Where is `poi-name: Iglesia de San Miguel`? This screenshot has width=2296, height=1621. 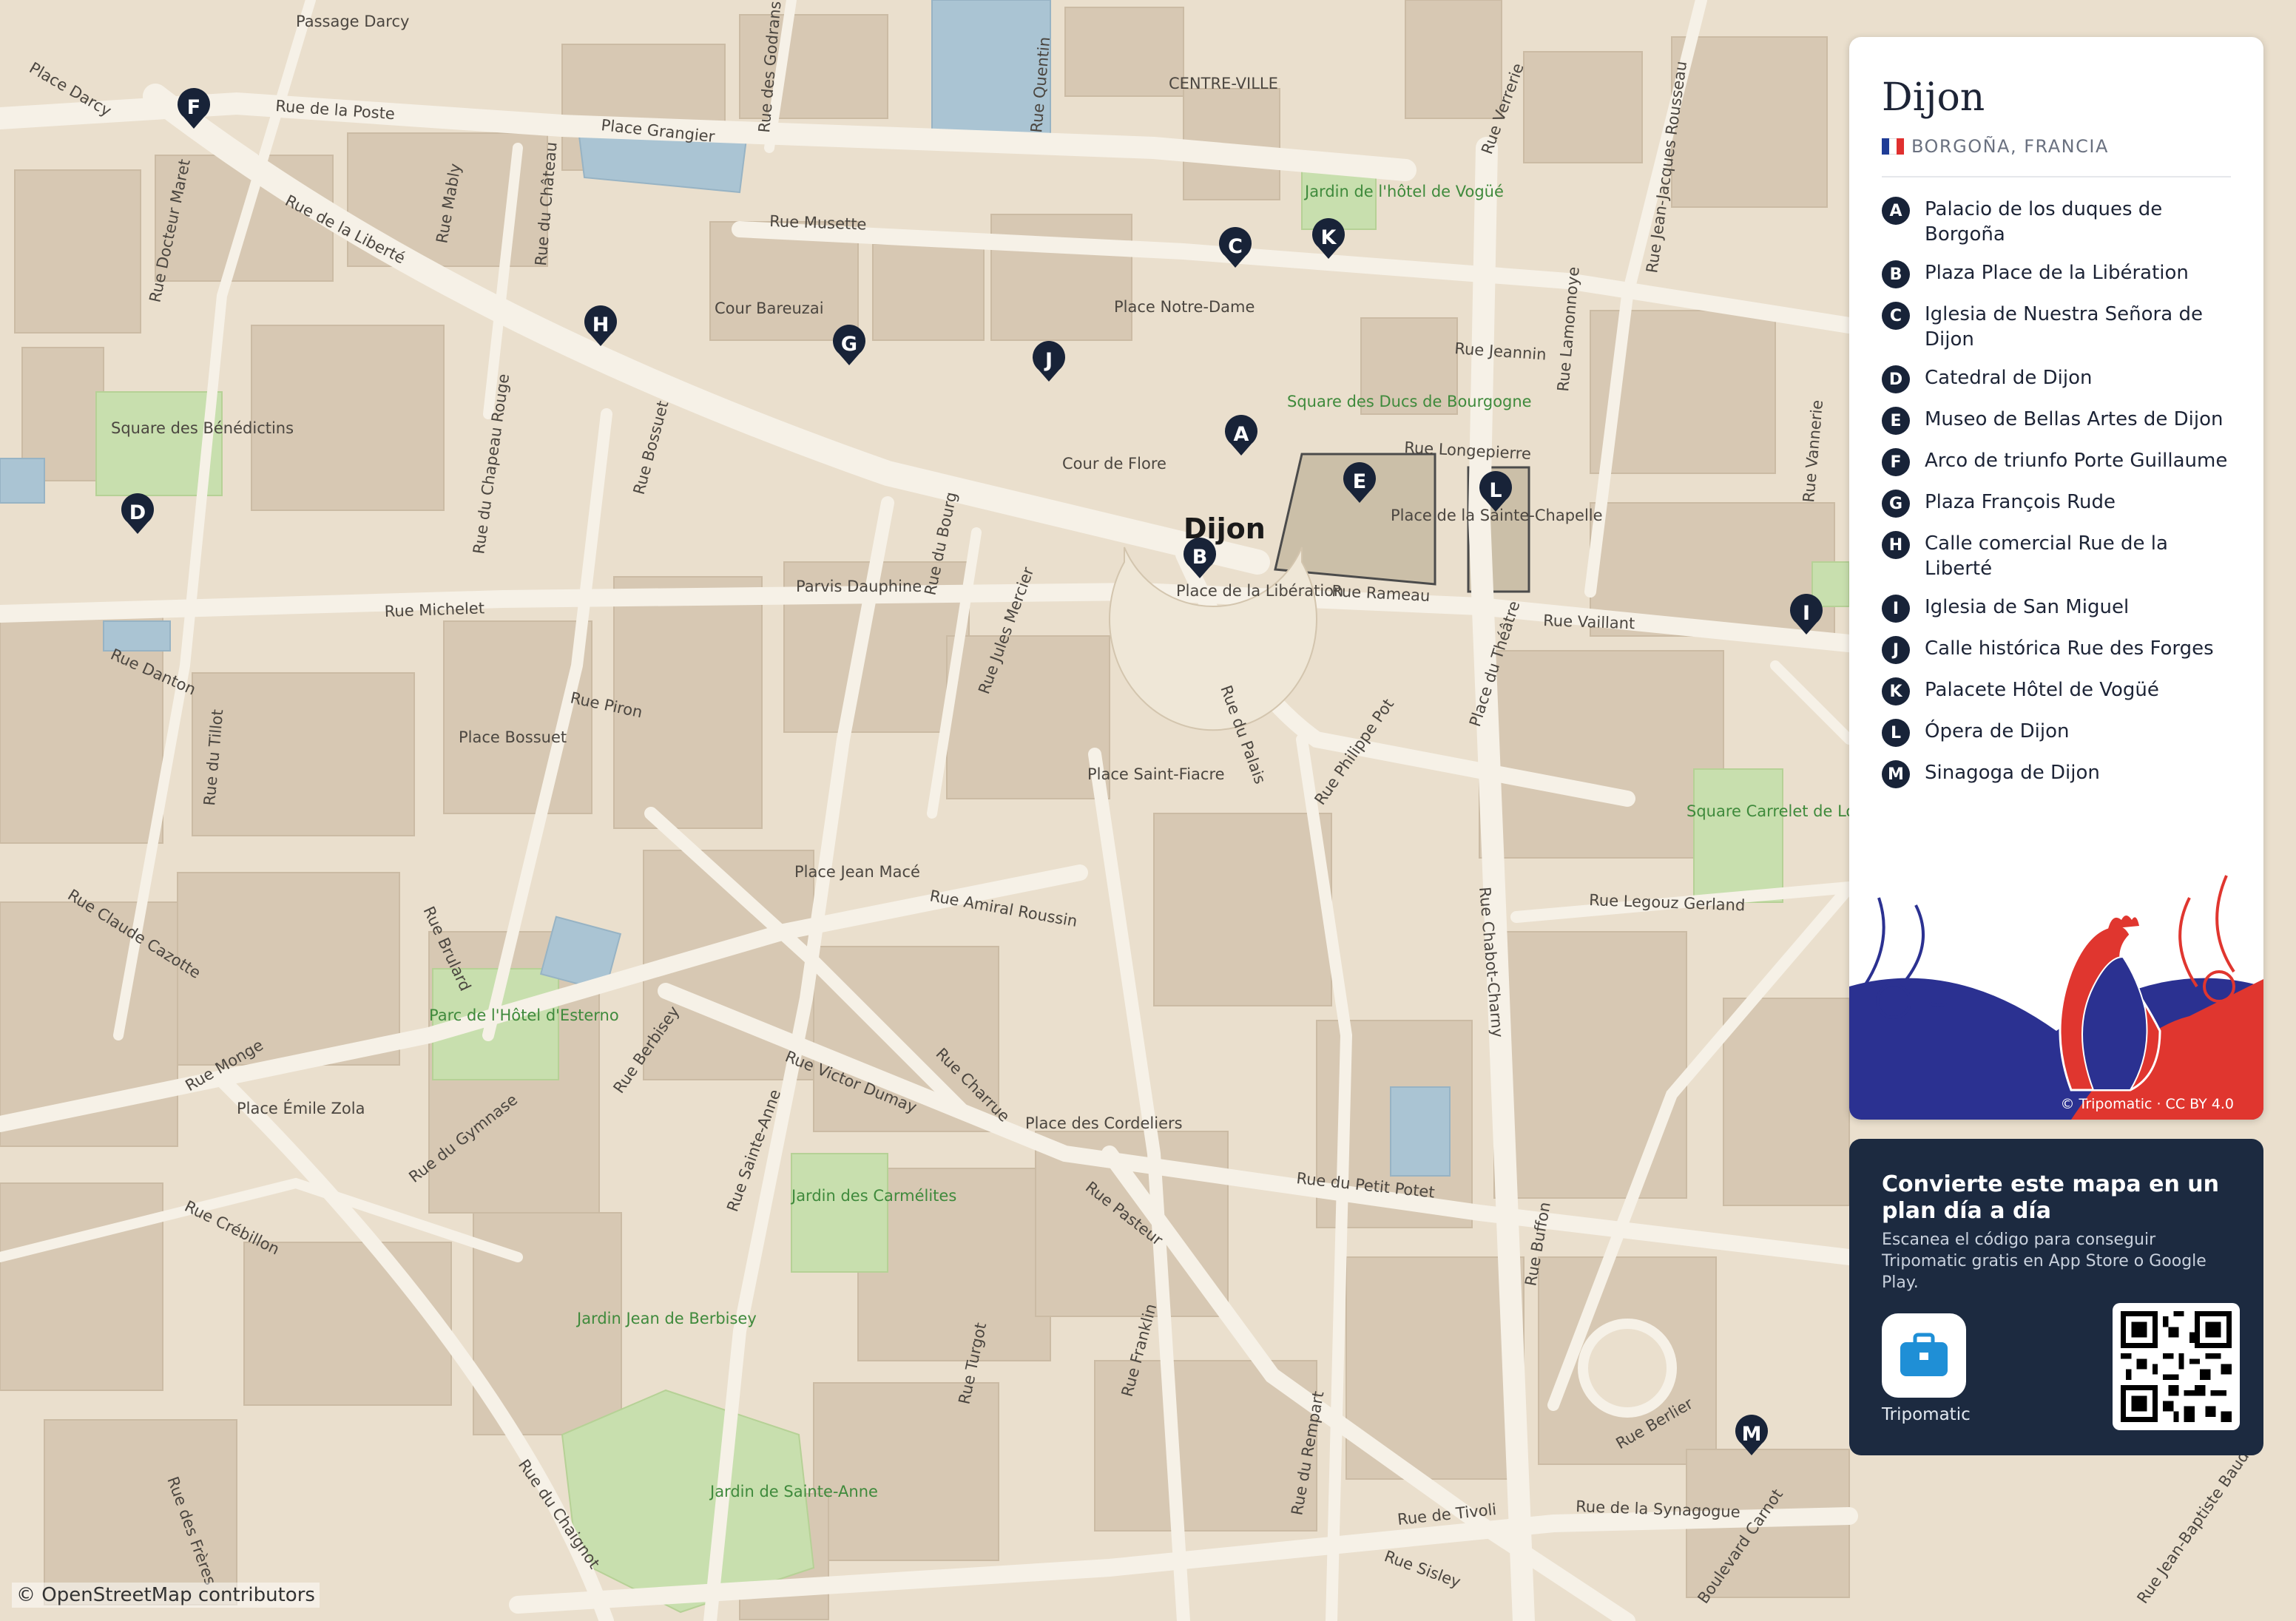 poi-name: Iglesia de San Miguel is located at coordinates (2027, 607).